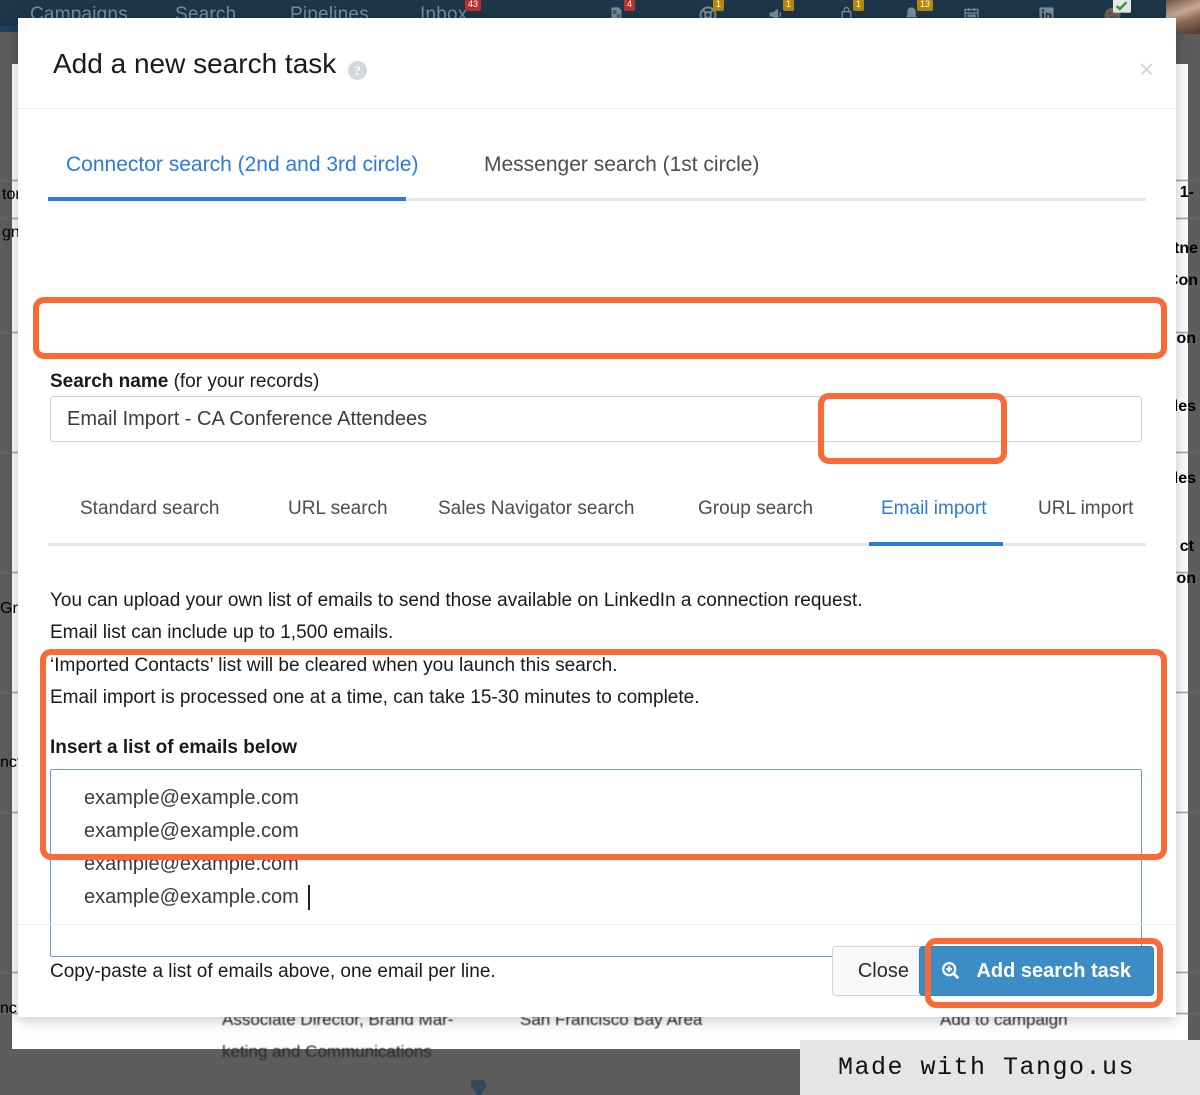  What do you see at coordinates (473, 5) in the screenshot?
I see `badge-inbox: 43` at bounding box center [473, 5].